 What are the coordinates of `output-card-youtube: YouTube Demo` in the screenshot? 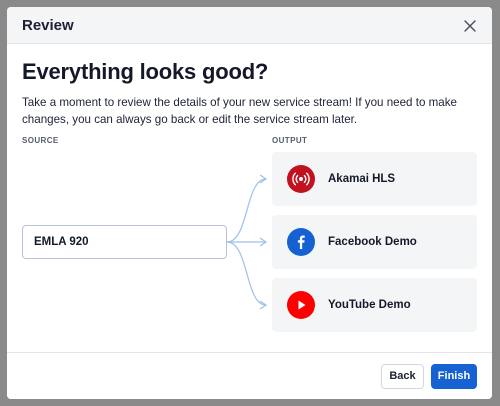 It's located at (374, 305).